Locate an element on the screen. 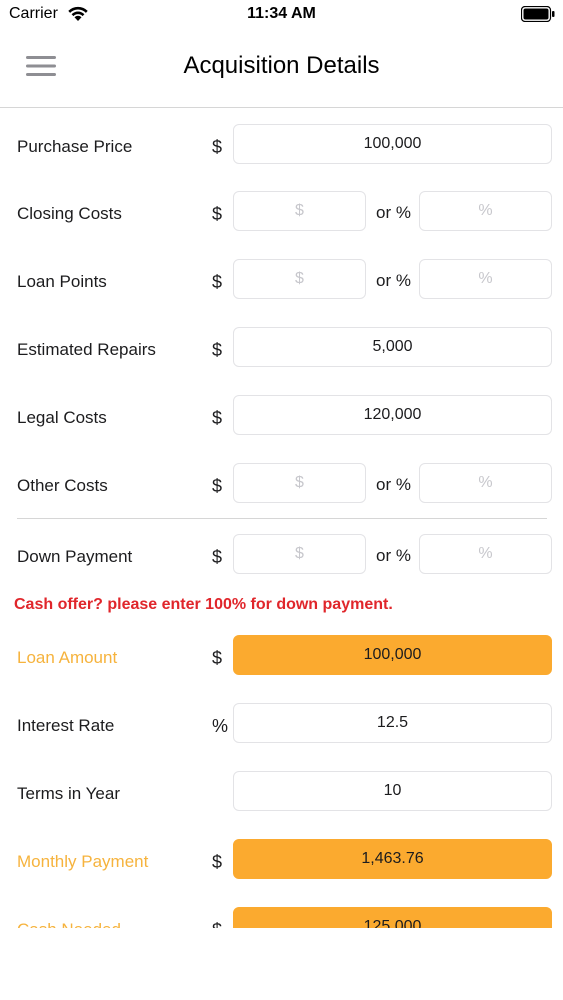 This screenshot has height=1000, width=563. closing-costs-percent-input is located at coordinates (485, 211).